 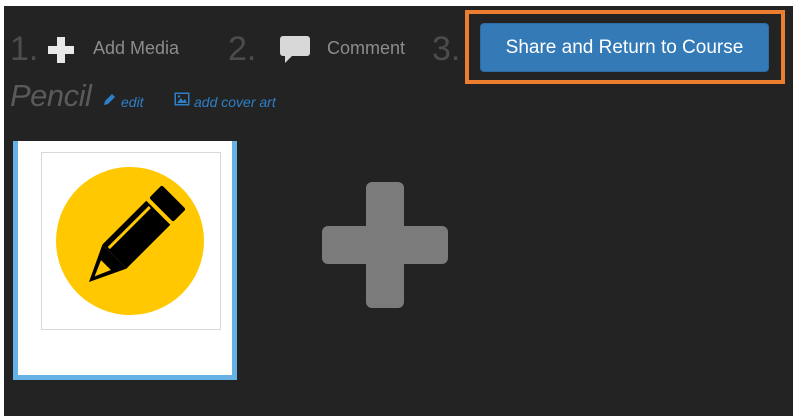 I want to click on share-and-return-button: Share and Return to Course, so click(x=624, y=47).